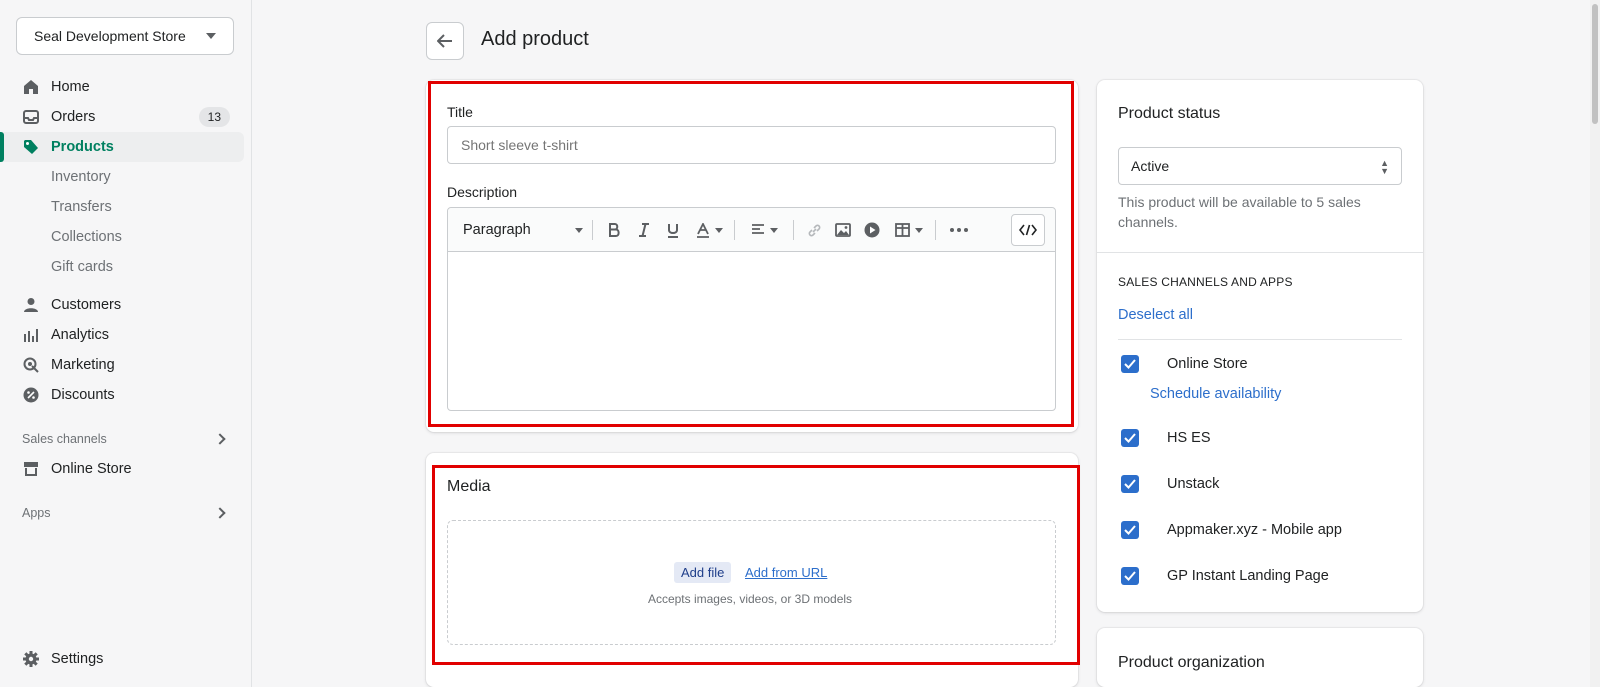  What do you see at coordinates (1260, 252) in the screenshot?
I see `status-divider` at bounding box center [1260, 252].